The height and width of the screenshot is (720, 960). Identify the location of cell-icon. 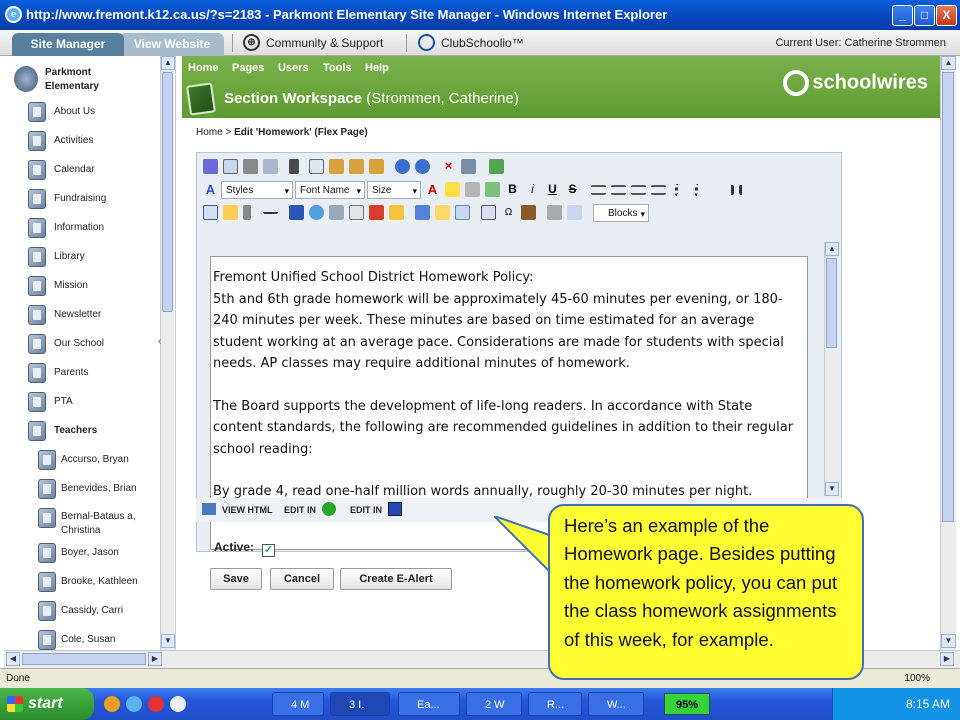
(462, 212).